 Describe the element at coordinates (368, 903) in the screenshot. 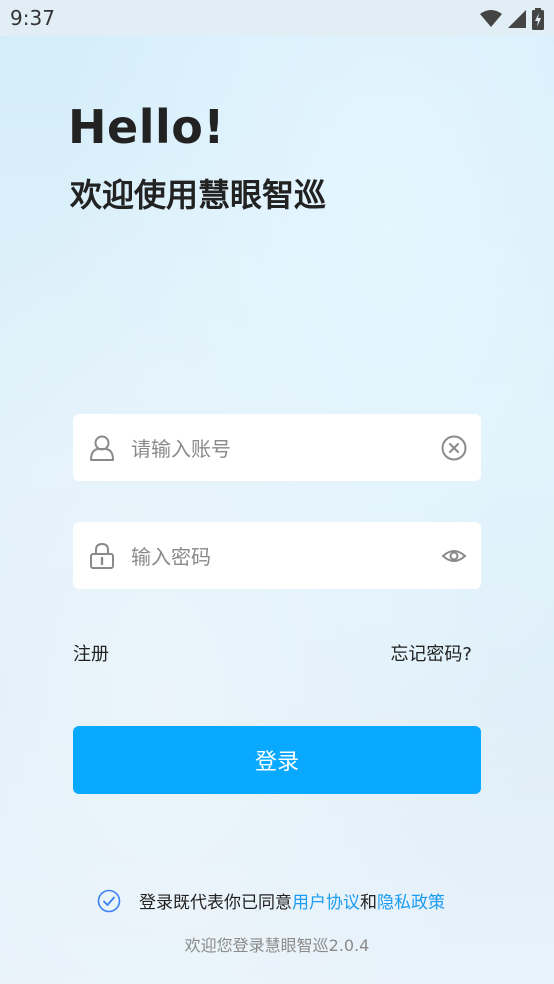

I see `agreement-and: 和` at that location.